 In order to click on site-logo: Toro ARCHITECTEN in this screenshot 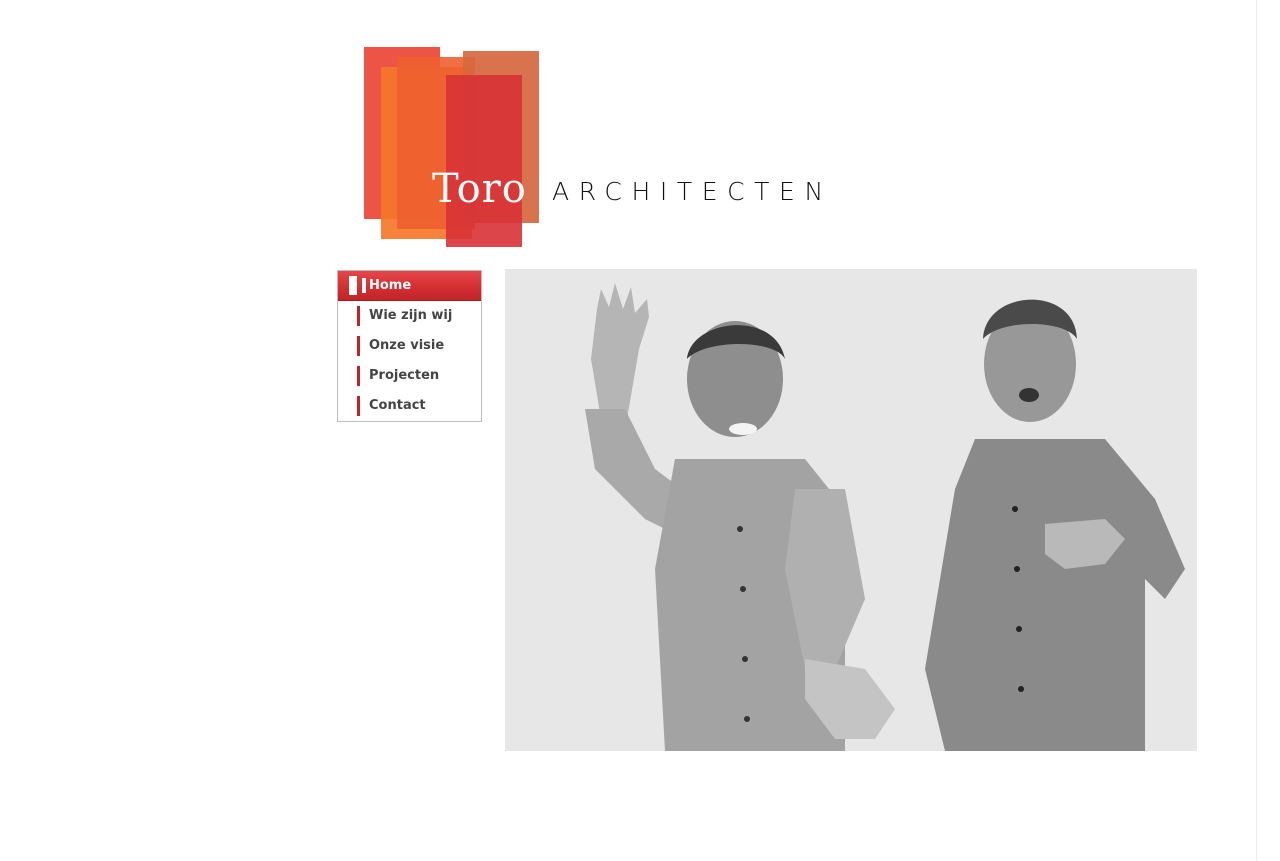, I will do `click(614, 147)`.